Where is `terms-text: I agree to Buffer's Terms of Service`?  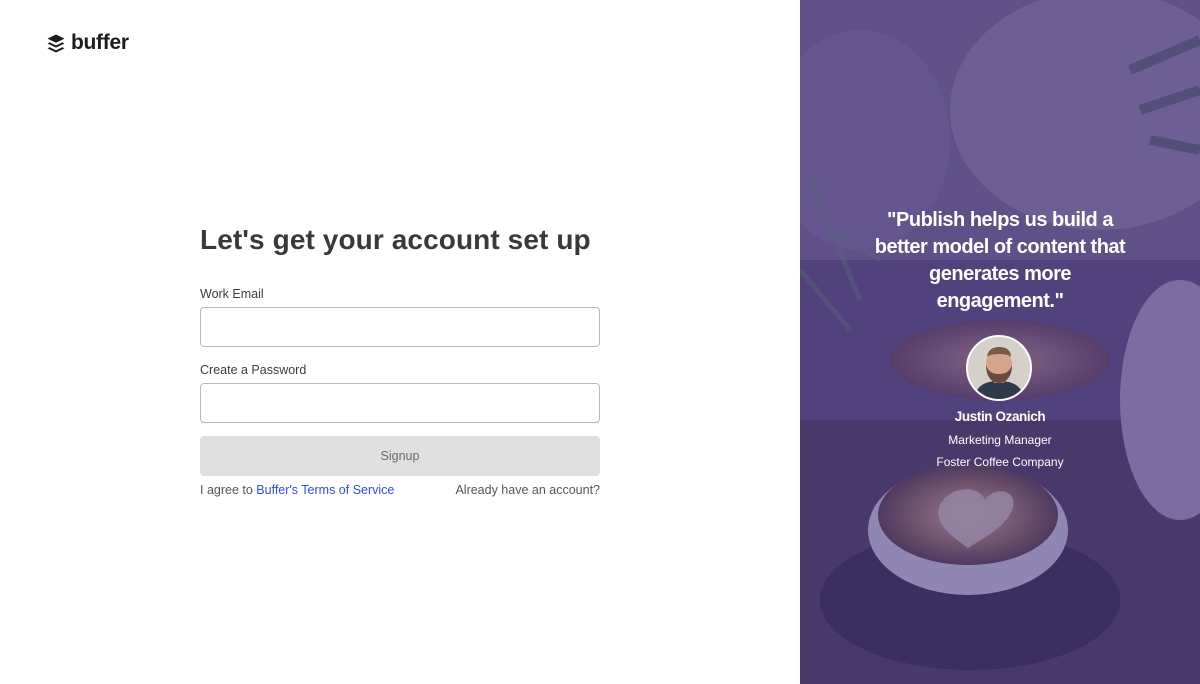 terms-text: I agree to Buffer's Terms of Service is located at coordinates (297, 490).